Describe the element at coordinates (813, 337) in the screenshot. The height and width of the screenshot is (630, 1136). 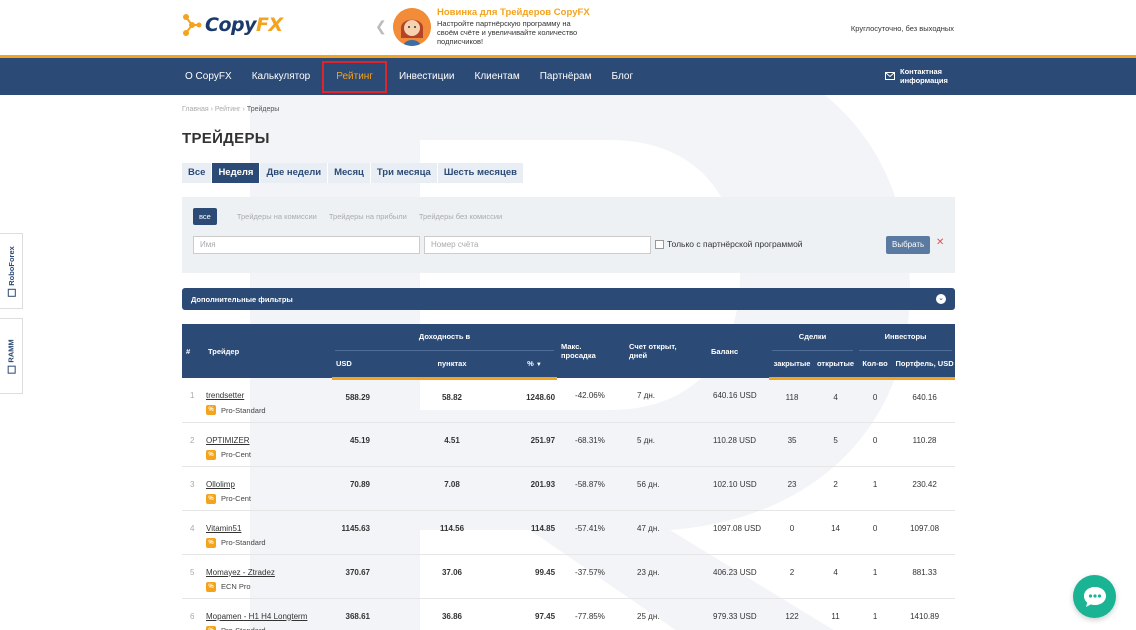
I see `col-deals-group: Сделки` at that location.